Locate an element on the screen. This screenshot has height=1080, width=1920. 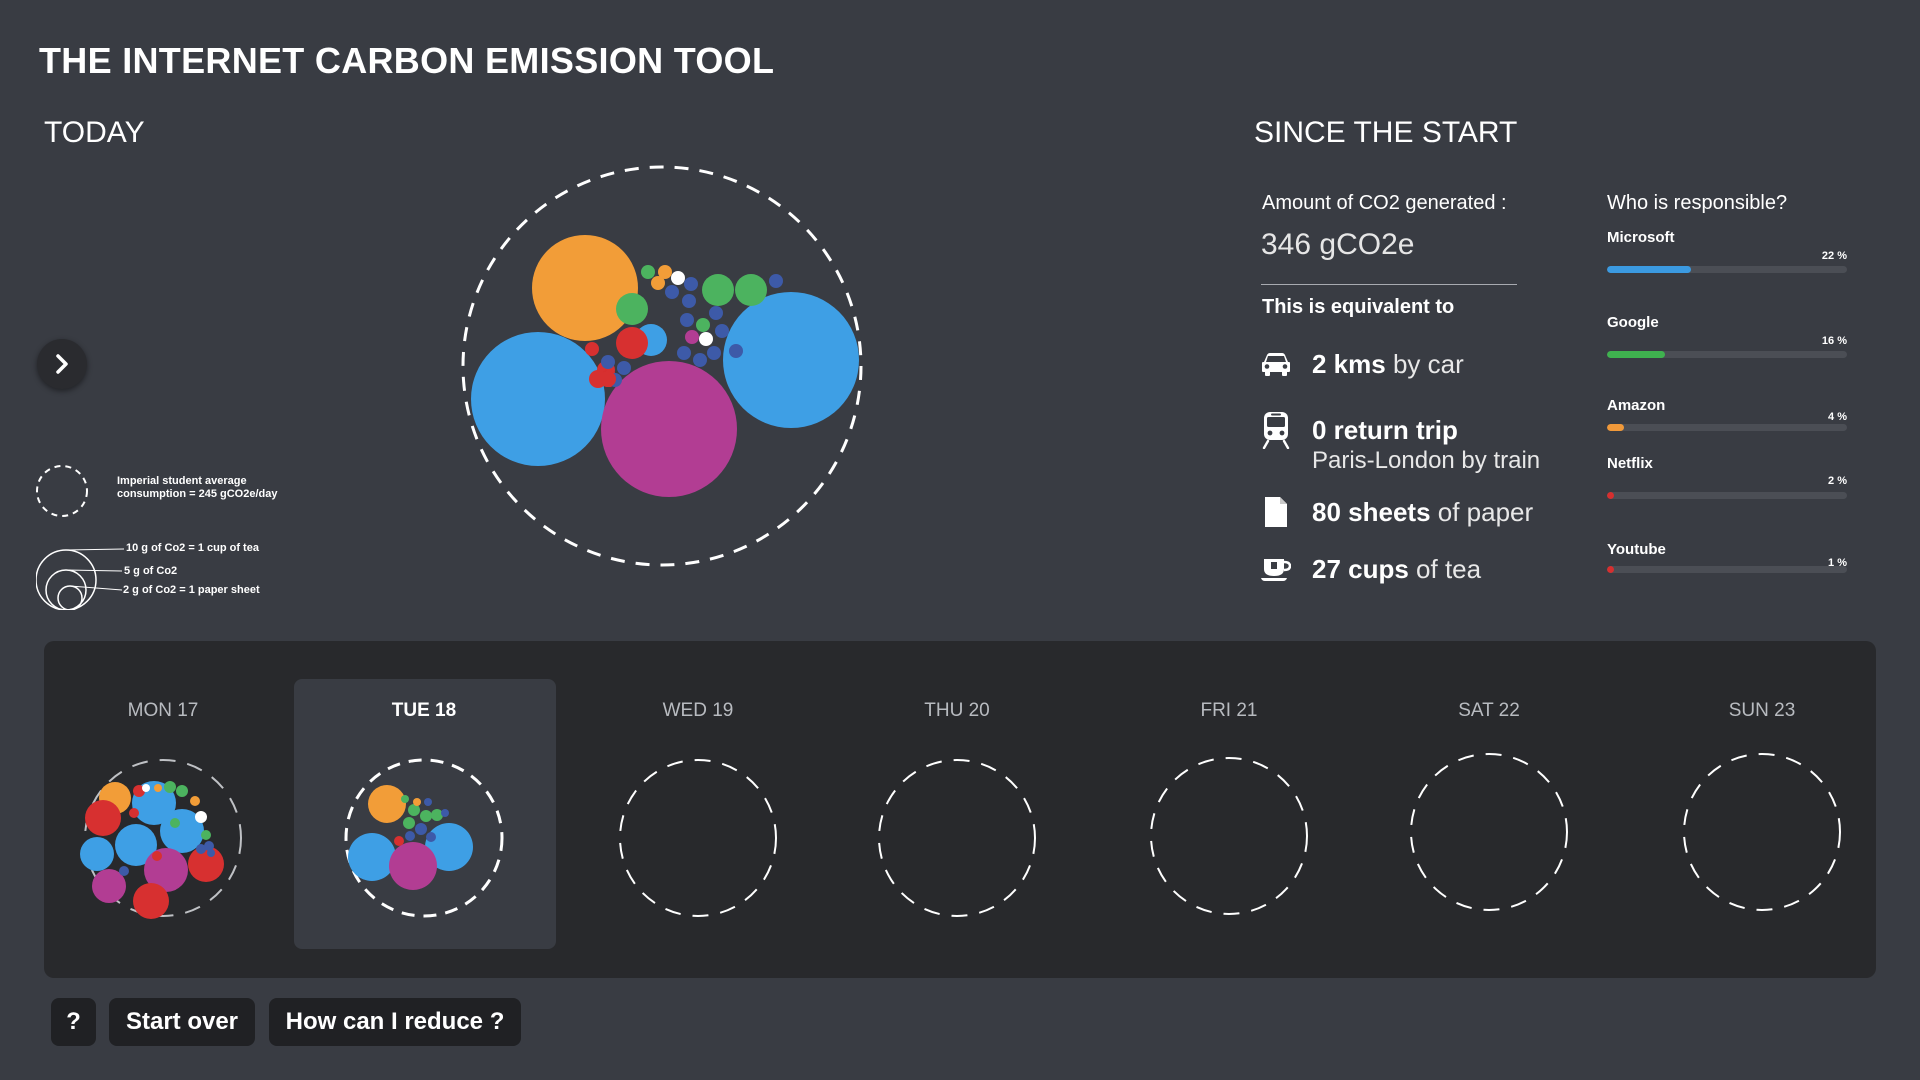
today-heading: TODAY is located at coordinates (94, 132).